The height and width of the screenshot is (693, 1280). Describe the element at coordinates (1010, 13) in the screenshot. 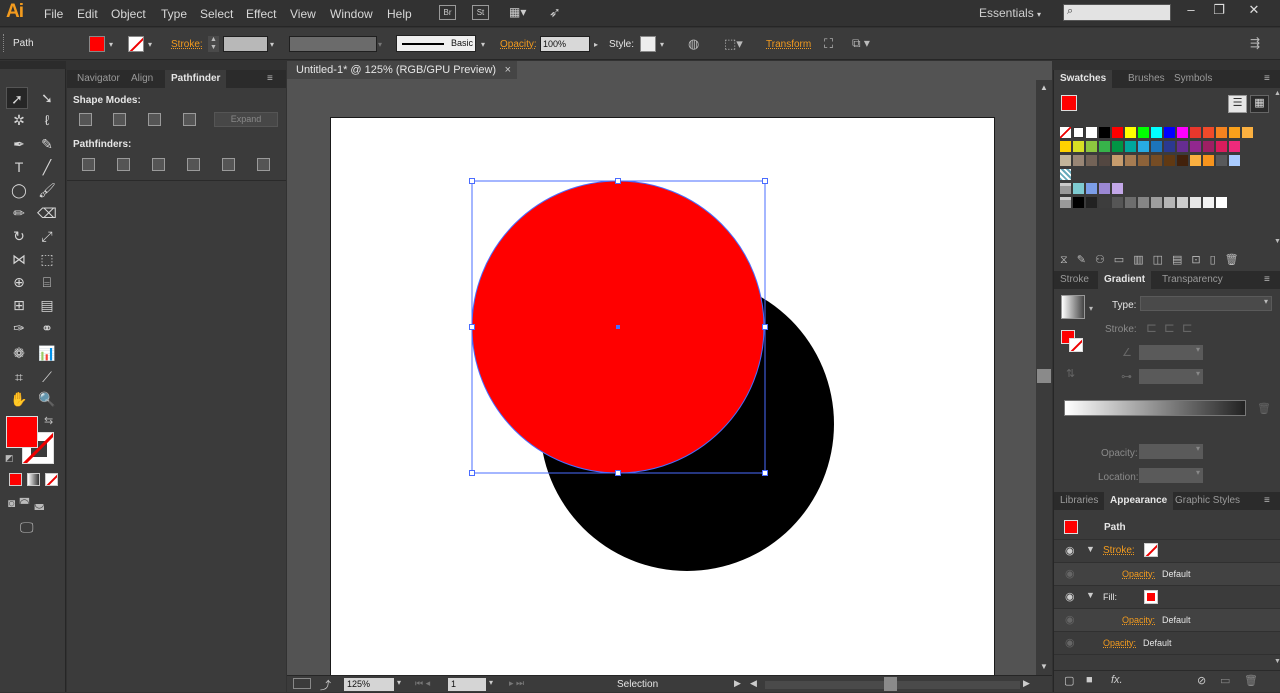

I see `workspace-switcher: Essentials ▾` at that location.